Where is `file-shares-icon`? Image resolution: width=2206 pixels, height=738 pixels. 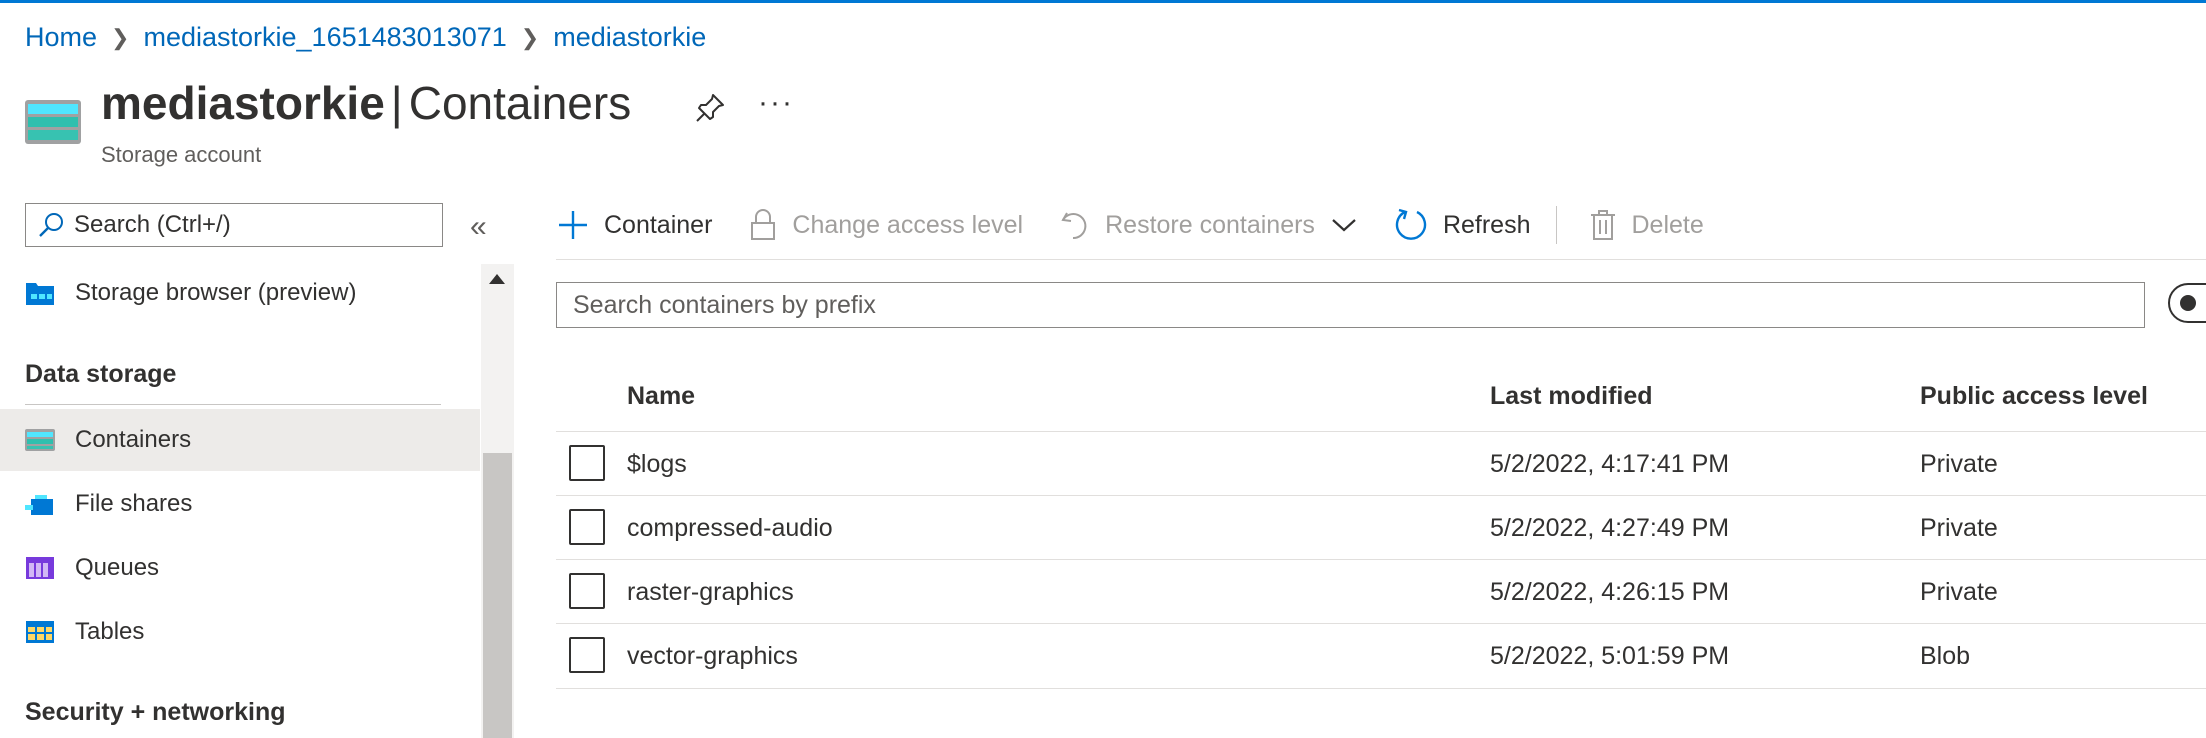 file-shares-icon is located at coordinates (39, 505).